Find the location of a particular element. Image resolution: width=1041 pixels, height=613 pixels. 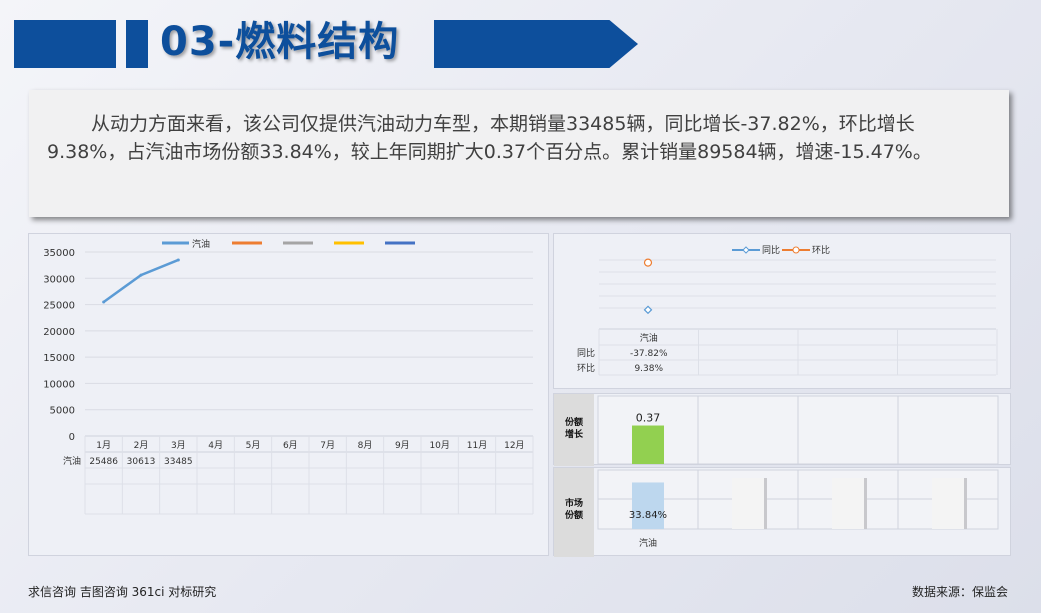

legend-marker-mom is located at coordinates (796, 250).